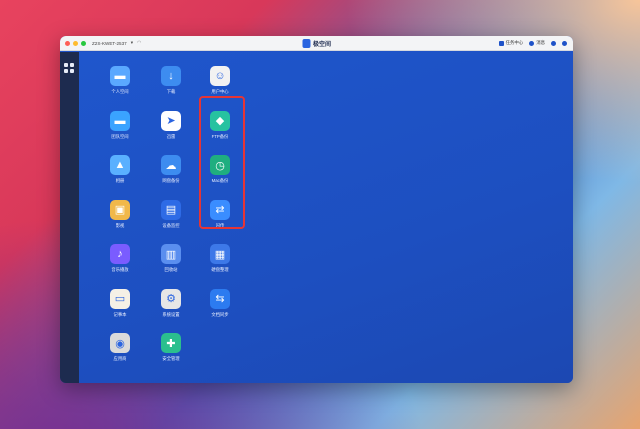 The image size is (640, 429). What do you see at coordinates (220, 76) in the screenshot?
I see `user-icon: ☺` at bounding box center [220, 76].